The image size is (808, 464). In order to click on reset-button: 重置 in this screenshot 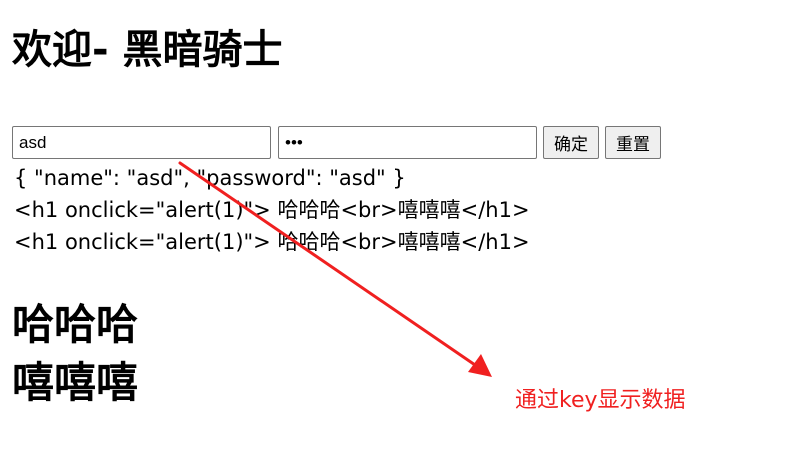, I will do `click(633, 142)`.